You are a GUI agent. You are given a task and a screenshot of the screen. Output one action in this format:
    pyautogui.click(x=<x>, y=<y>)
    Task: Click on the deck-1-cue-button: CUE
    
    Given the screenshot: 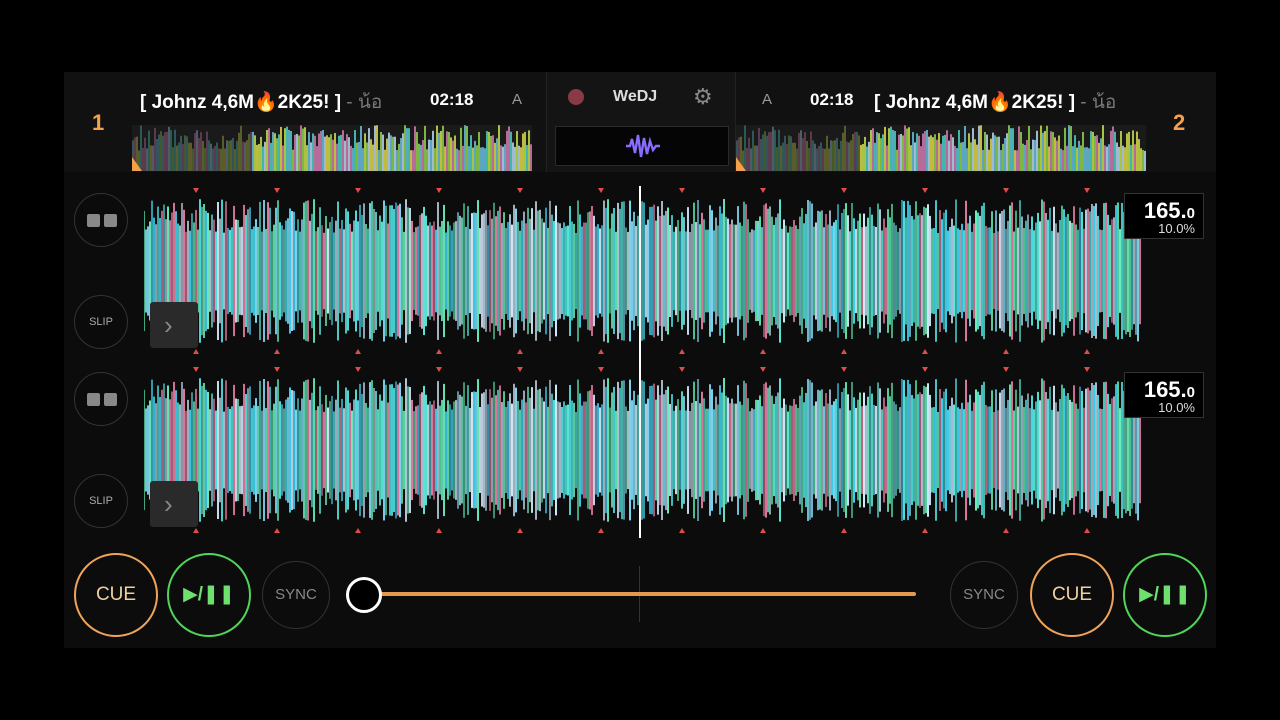 What is the action you would take?
    pyautogui.click(x=116, y=595)
    